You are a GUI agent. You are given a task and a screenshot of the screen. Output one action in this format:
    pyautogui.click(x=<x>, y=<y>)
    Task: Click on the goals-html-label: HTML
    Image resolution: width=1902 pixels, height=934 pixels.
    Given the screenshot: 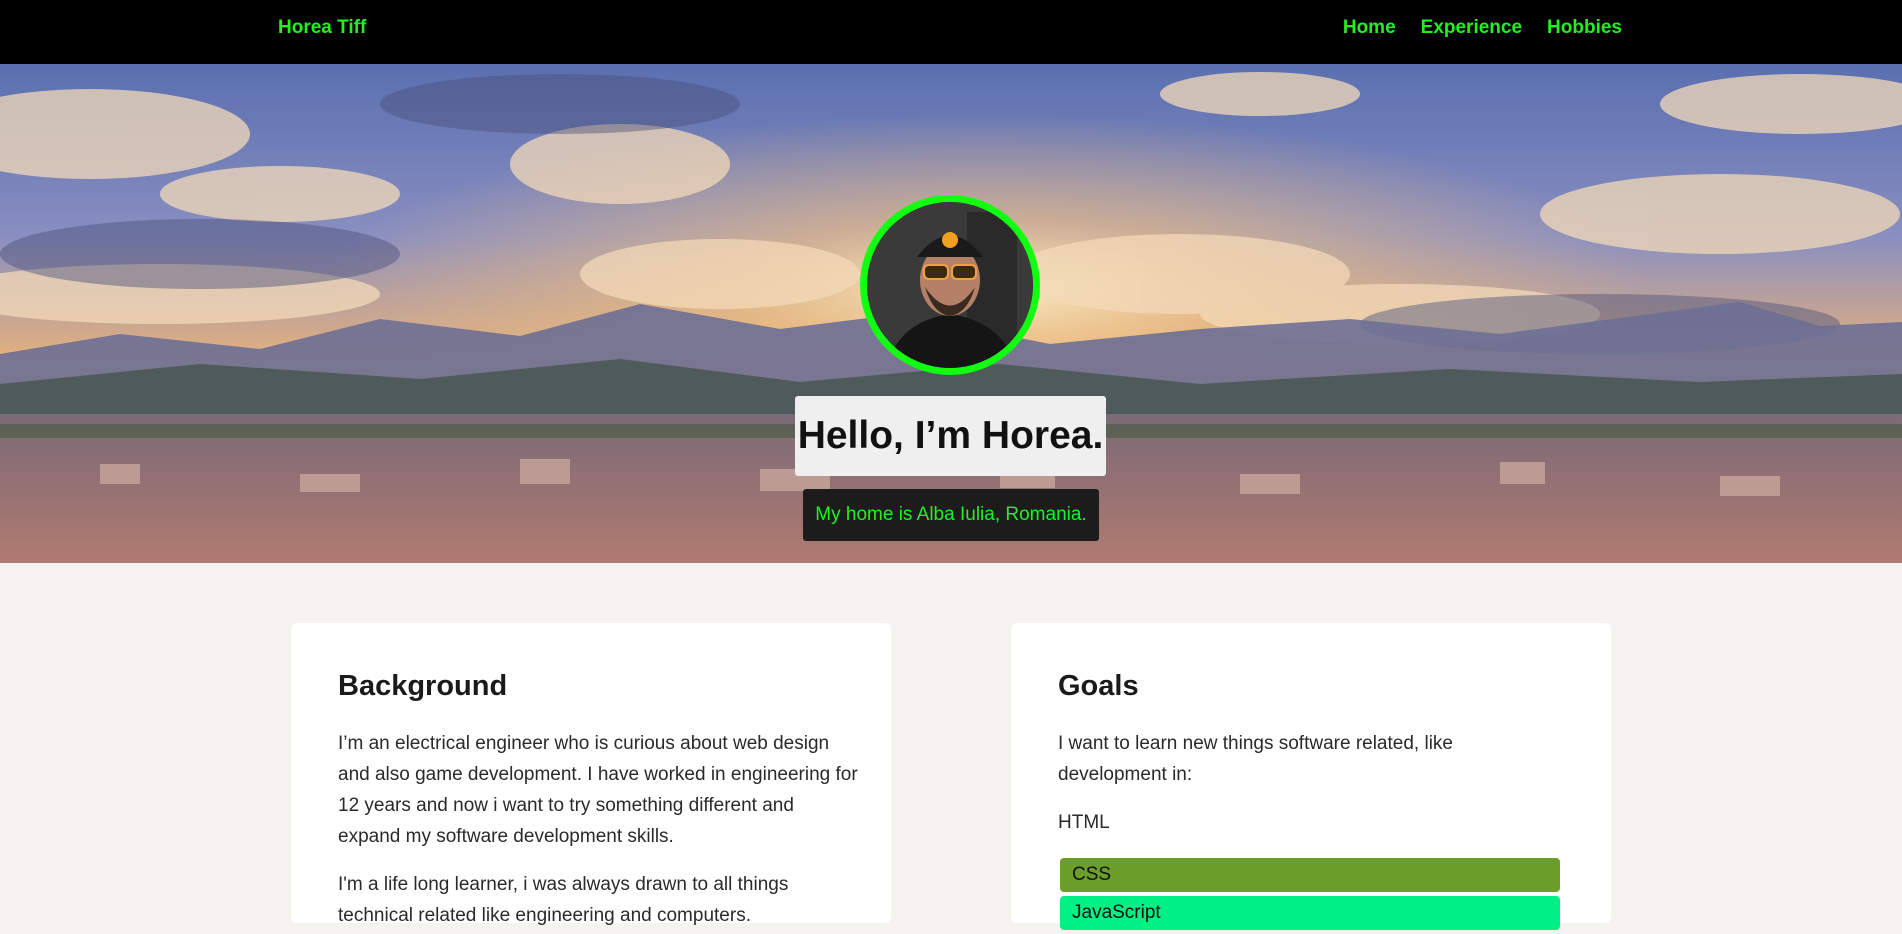 What is the action you would take?
    pyautogui.click(x=1084, y=822)
    